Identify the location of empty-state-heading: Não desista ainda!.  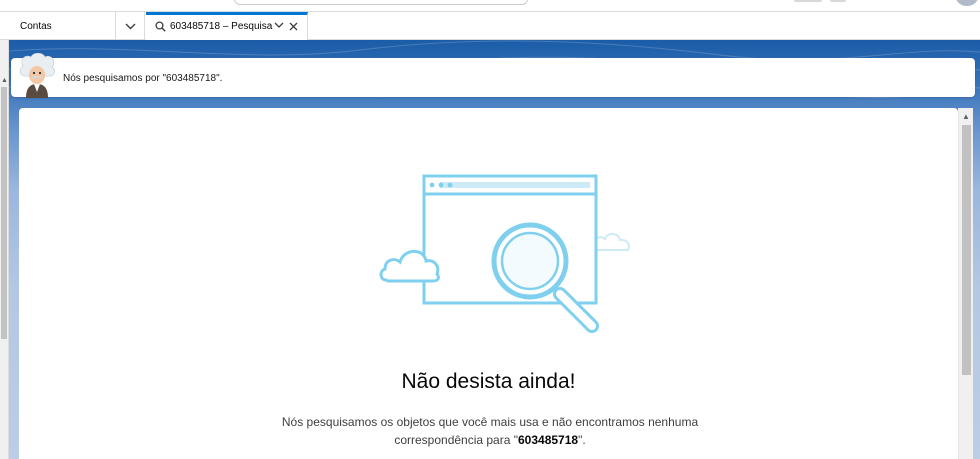
(488, 381).